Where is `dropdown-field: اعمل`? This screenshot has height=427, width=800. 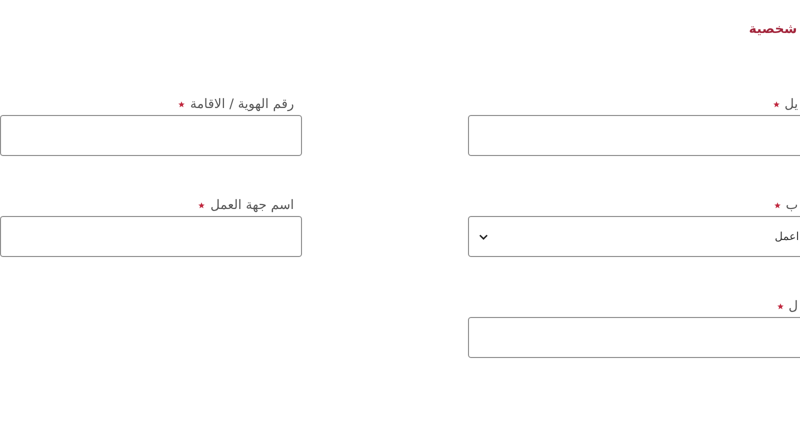
dropdown-field: اعمل is located at coordinates (634, 236).